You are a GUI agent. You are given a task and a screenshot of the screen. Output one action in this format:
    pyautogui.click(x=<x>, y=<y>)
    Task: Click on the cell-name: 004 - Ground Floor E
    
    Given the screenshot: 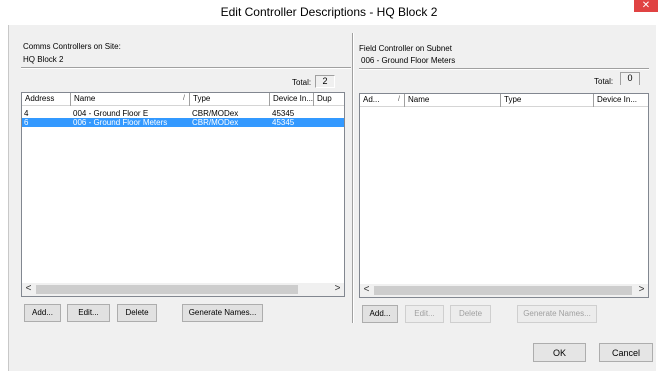 What is the action you would take?
    pyautogui.click(x=111, y=113)
    